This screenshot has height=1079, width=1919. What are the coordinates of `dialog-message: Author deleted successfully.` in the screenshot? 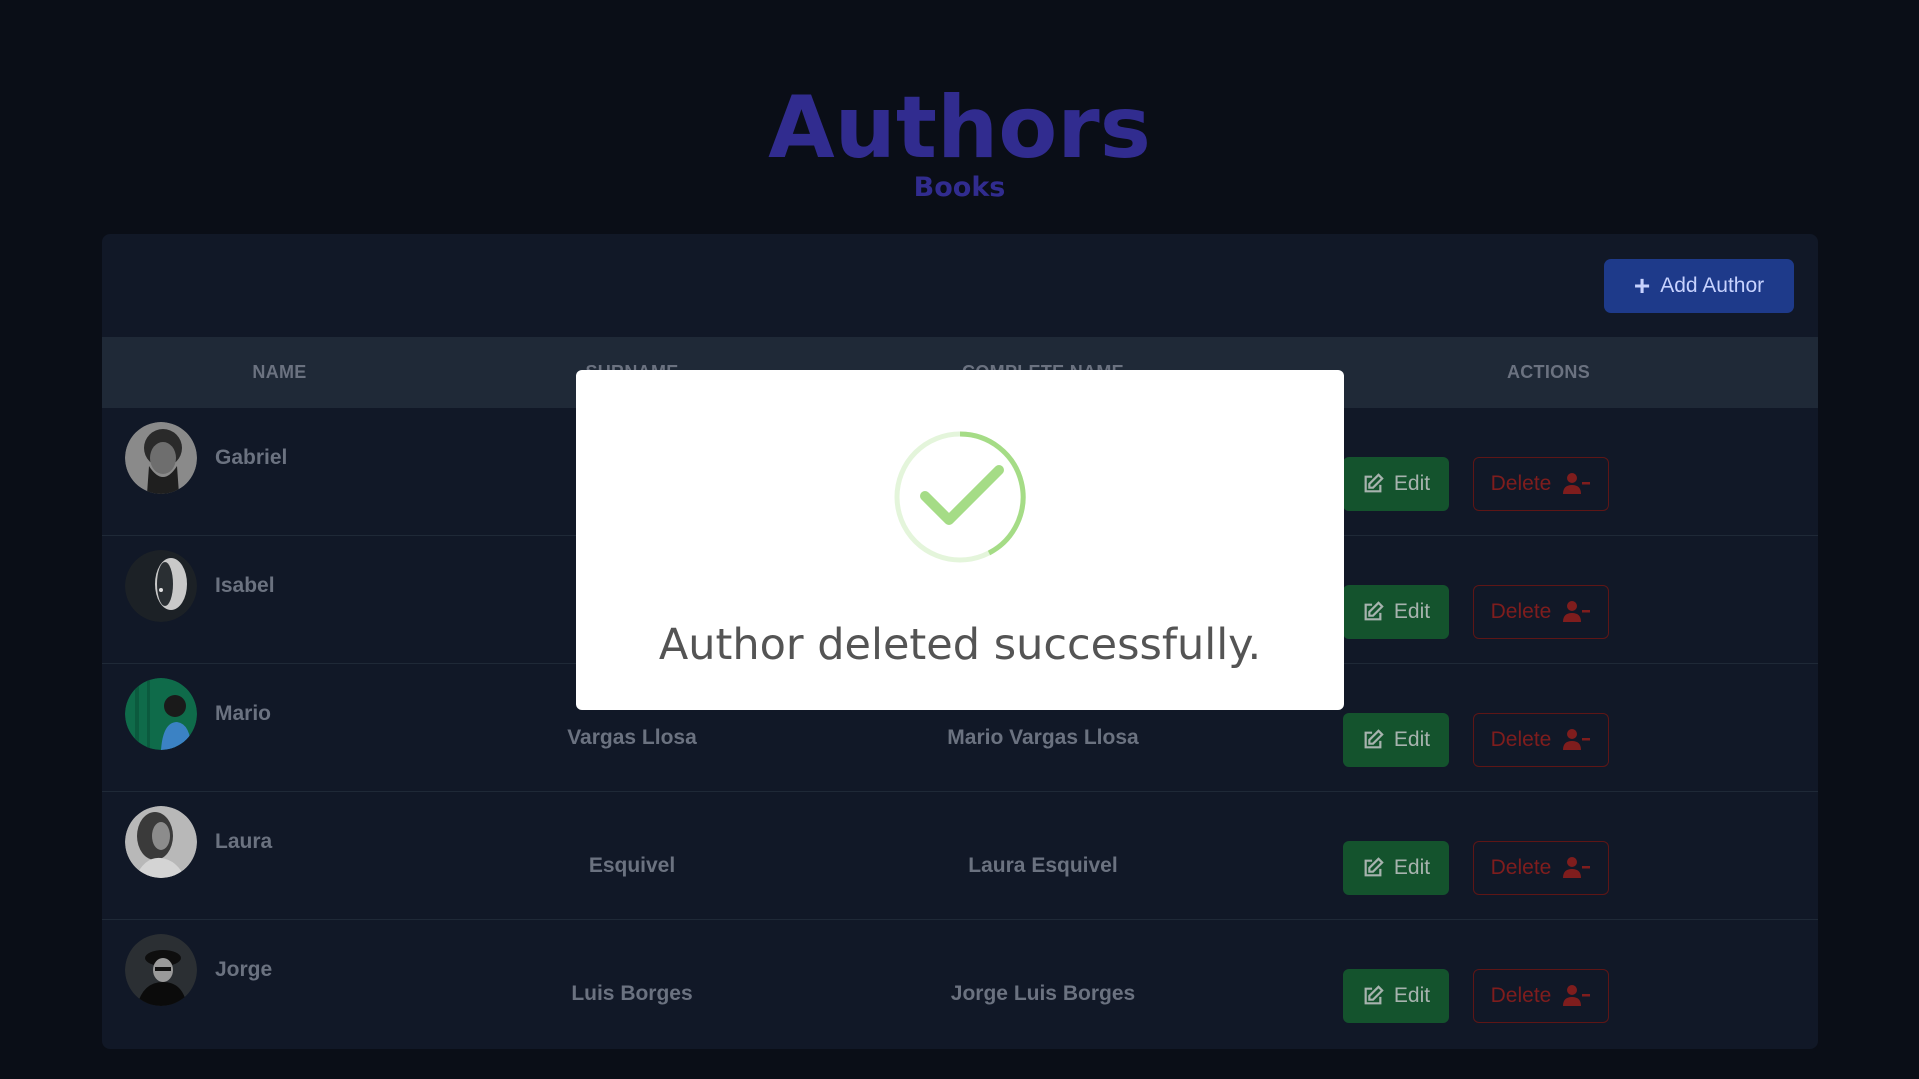 It's located at (960, 645).